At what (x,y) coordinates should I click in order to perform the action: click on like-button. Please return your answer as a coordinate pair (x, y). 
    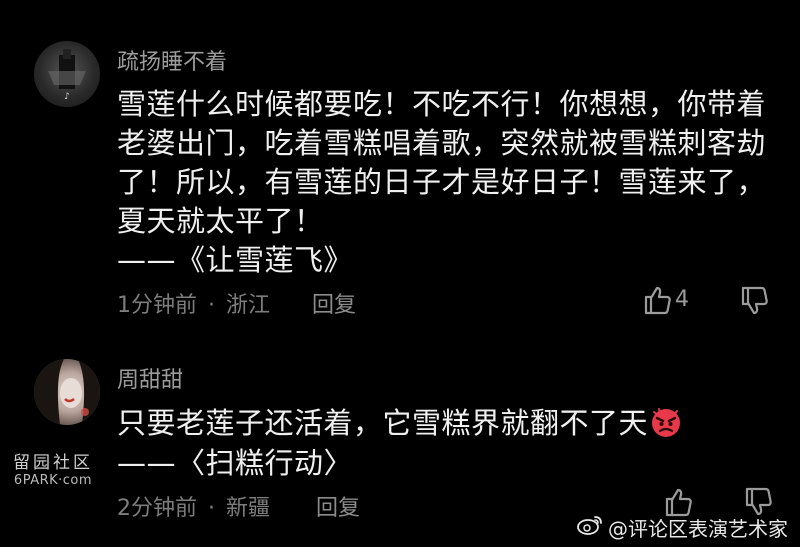
    Looking at the image, I should click on (657, 300).